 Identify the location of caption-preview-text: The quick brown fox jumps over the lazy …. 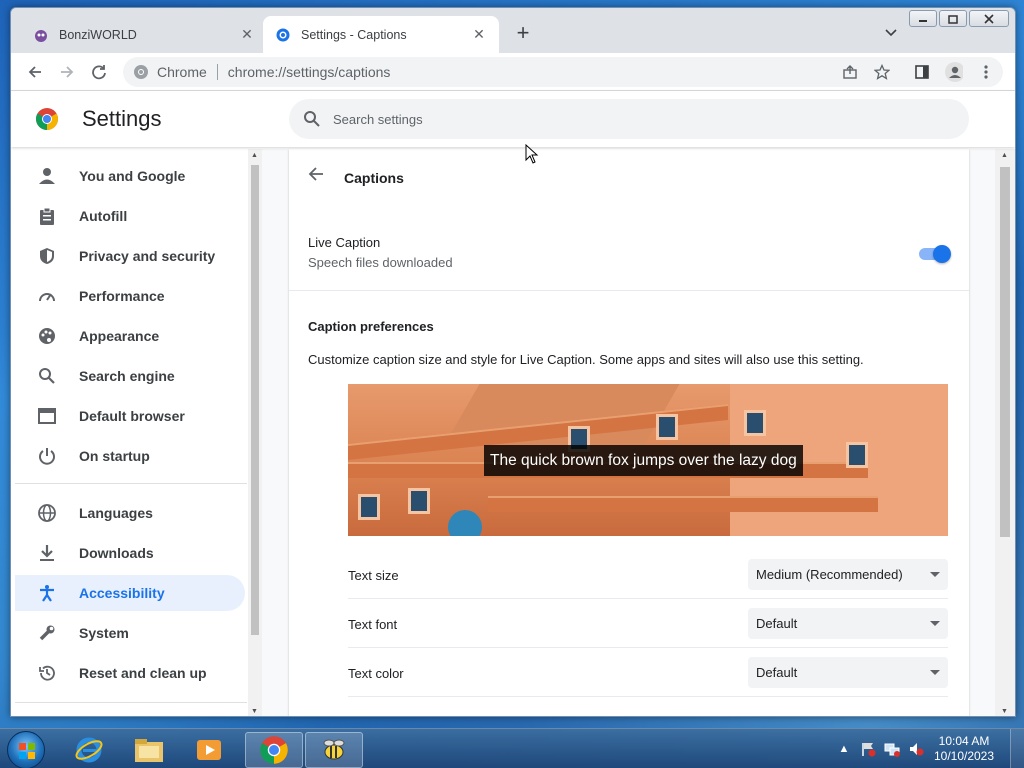
(643, 460).